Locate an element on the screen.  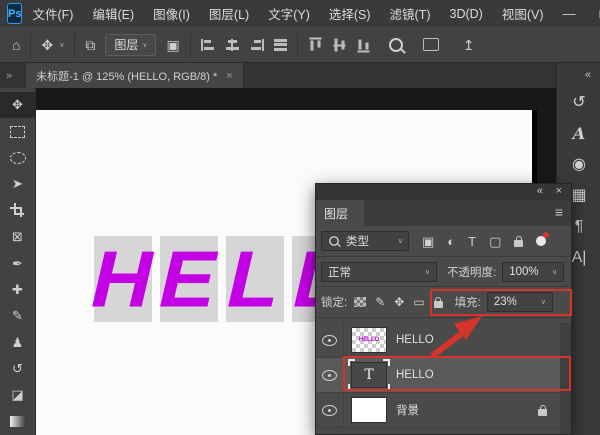
layer-row-background: 背景 is located at coordinates (438, 410).